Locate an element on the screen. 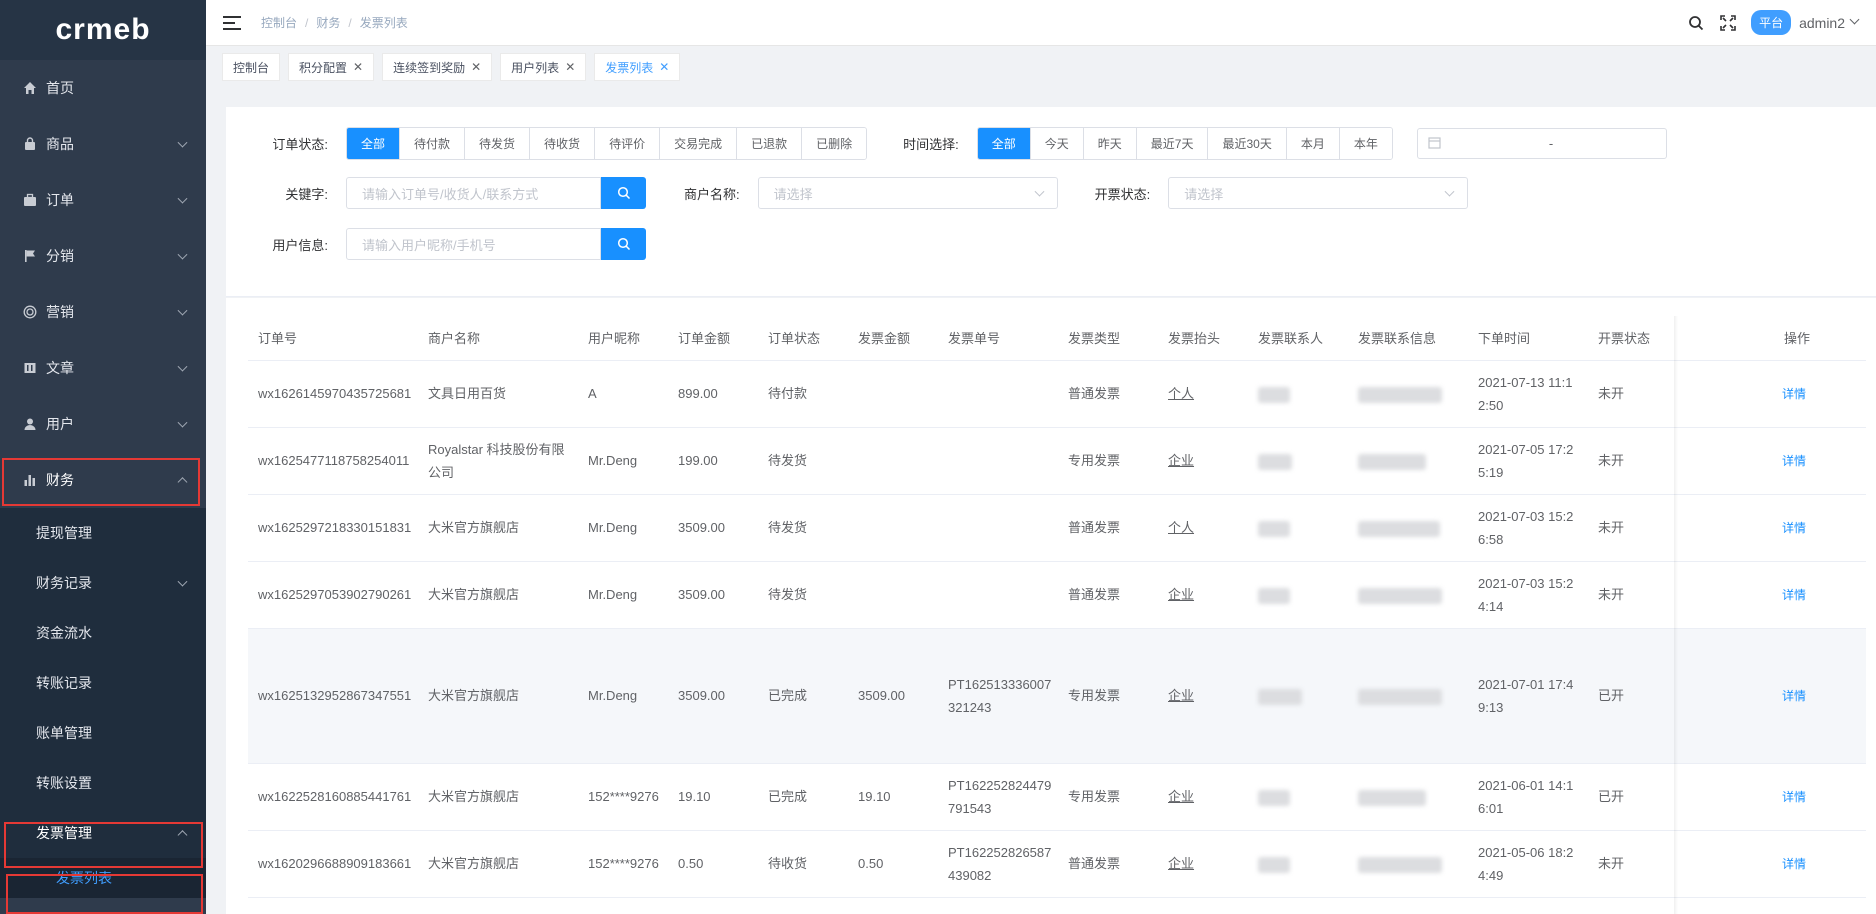 The image size is (1876, 914). sidebar-item-withdraw: 提现管理 is located at coordinates (103, 533).